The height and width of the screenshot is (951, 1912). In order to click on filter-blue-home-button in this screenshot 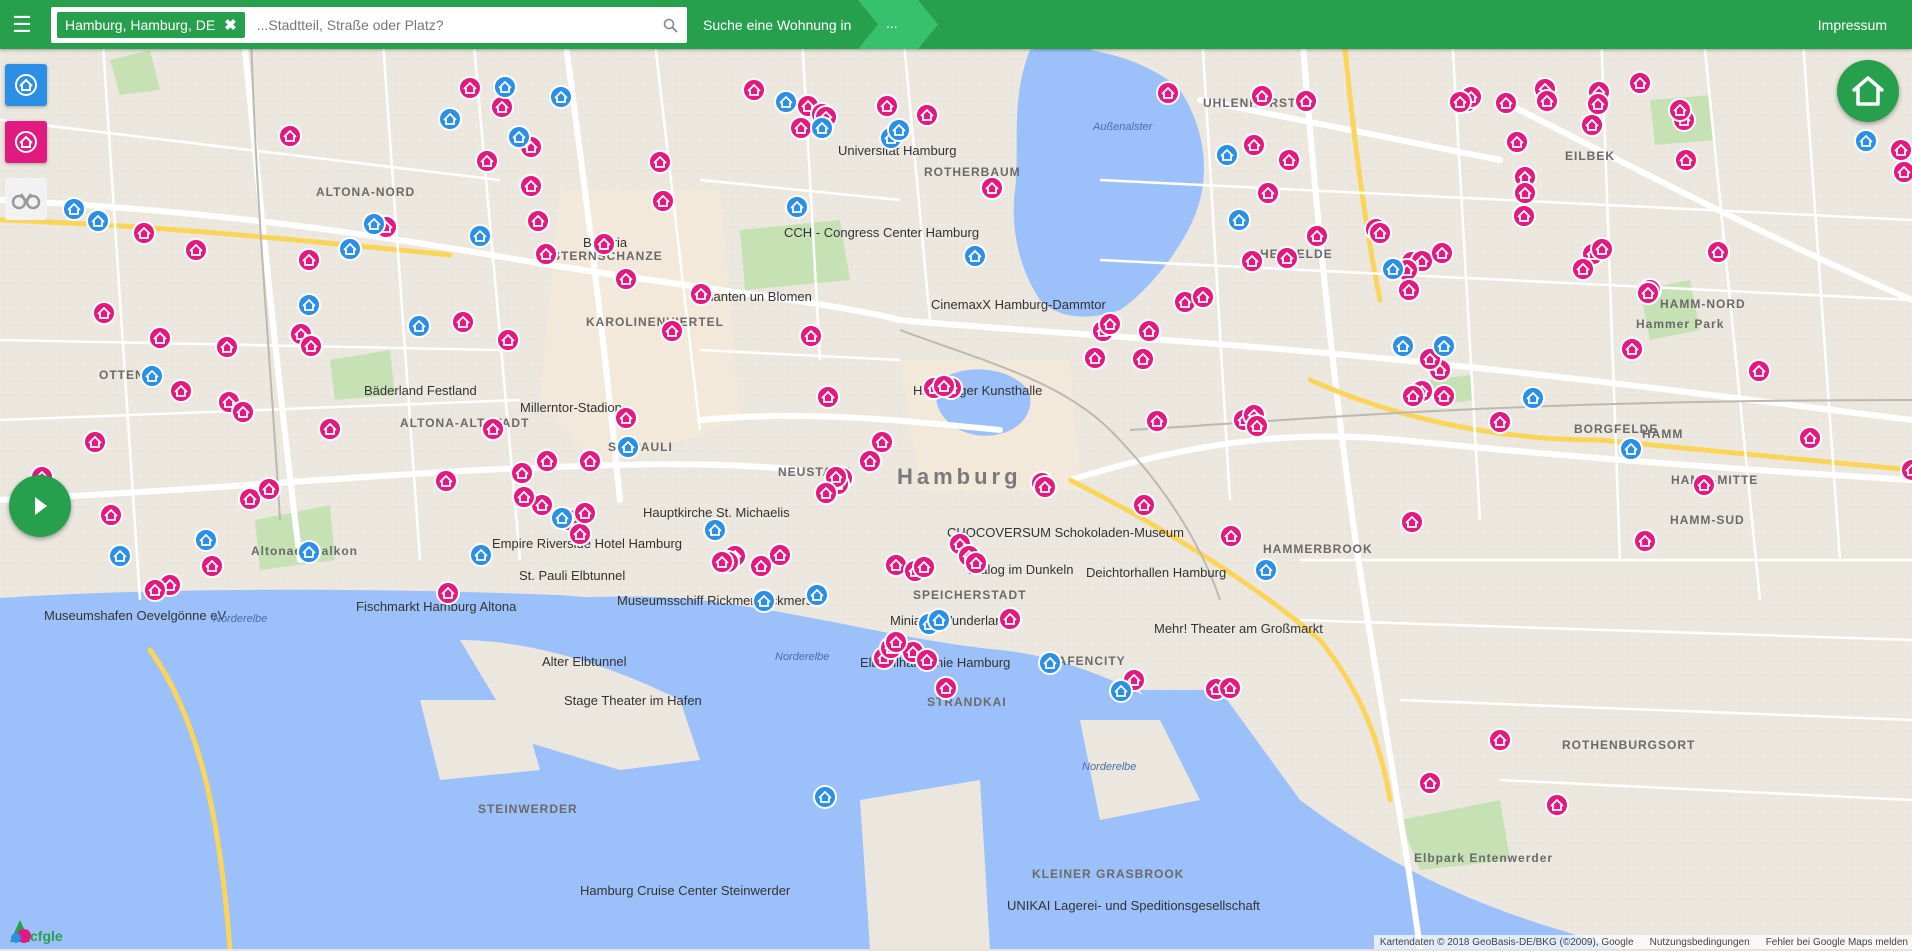, I will do `click(26, 85)`.